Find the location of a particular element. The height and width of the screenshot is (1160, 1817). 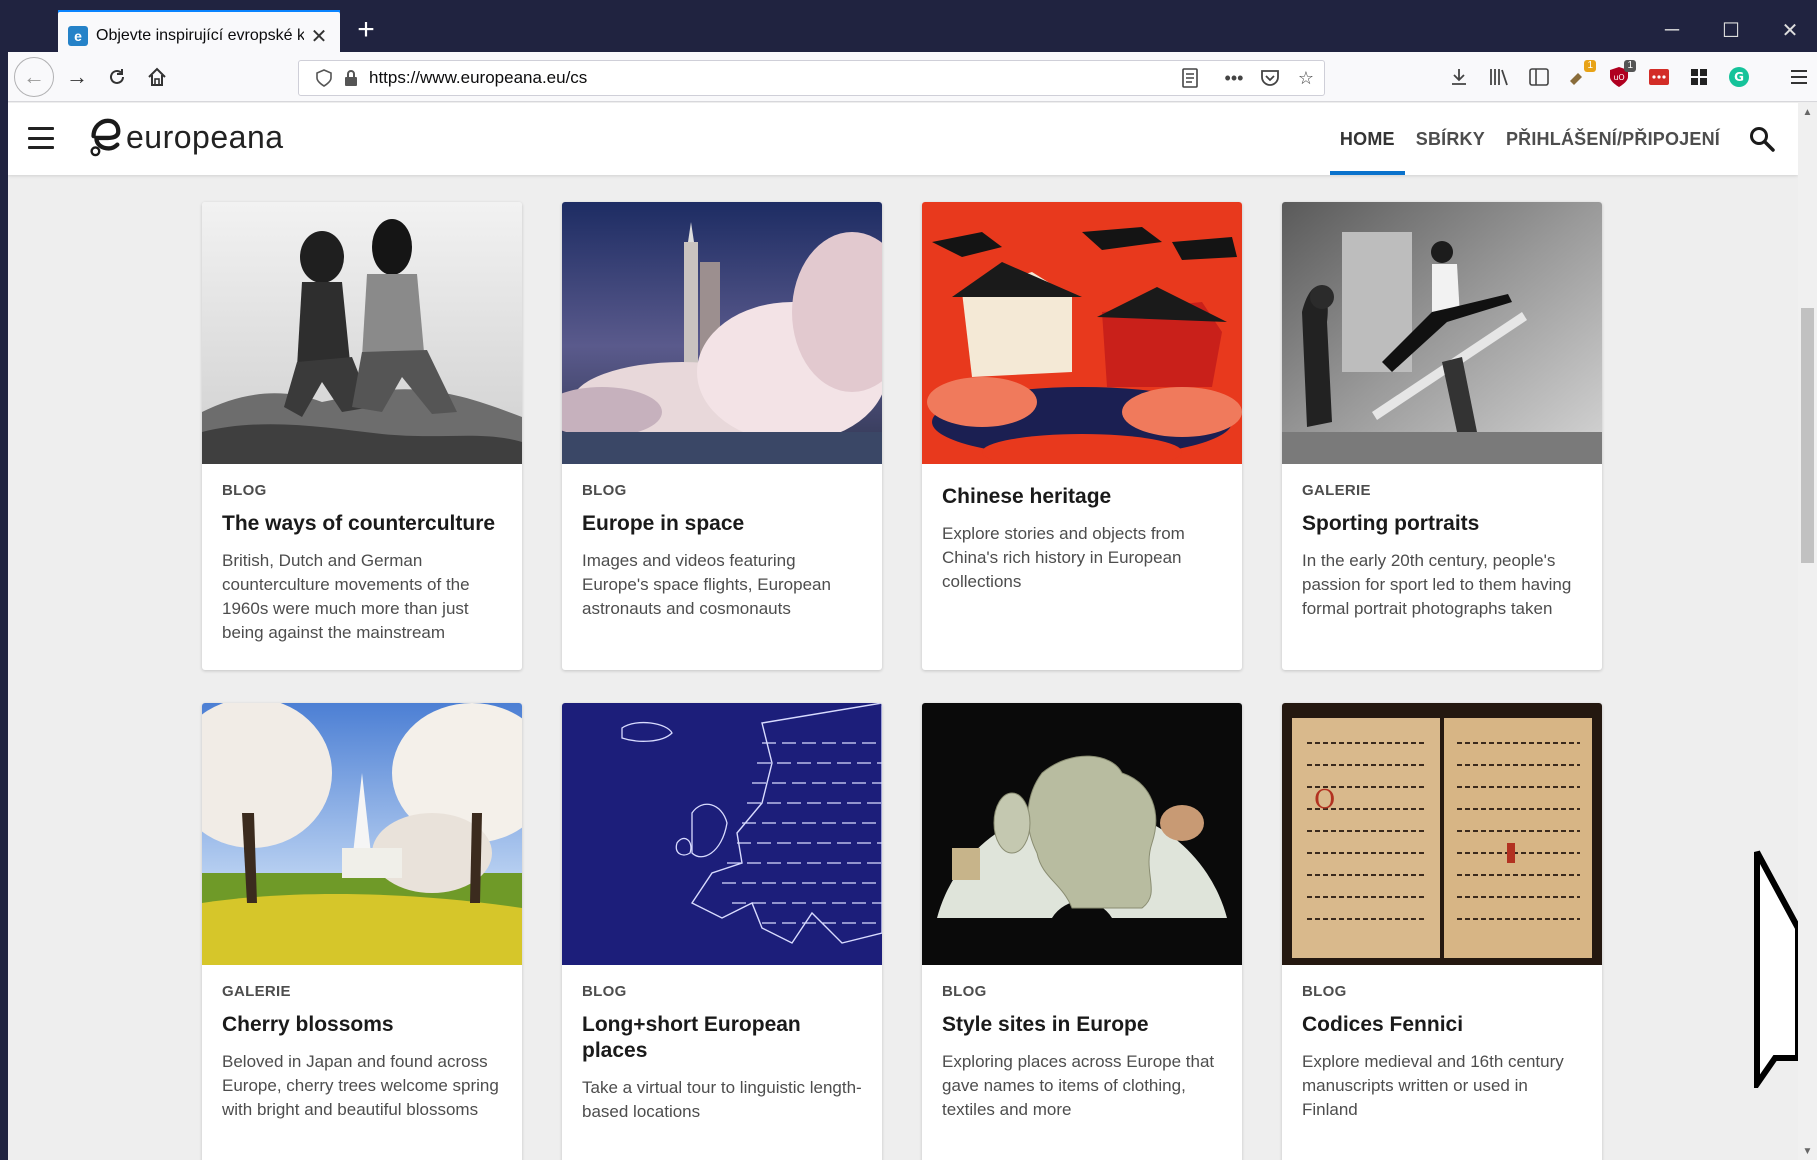

window-edge is located at coordinates (4, 580).